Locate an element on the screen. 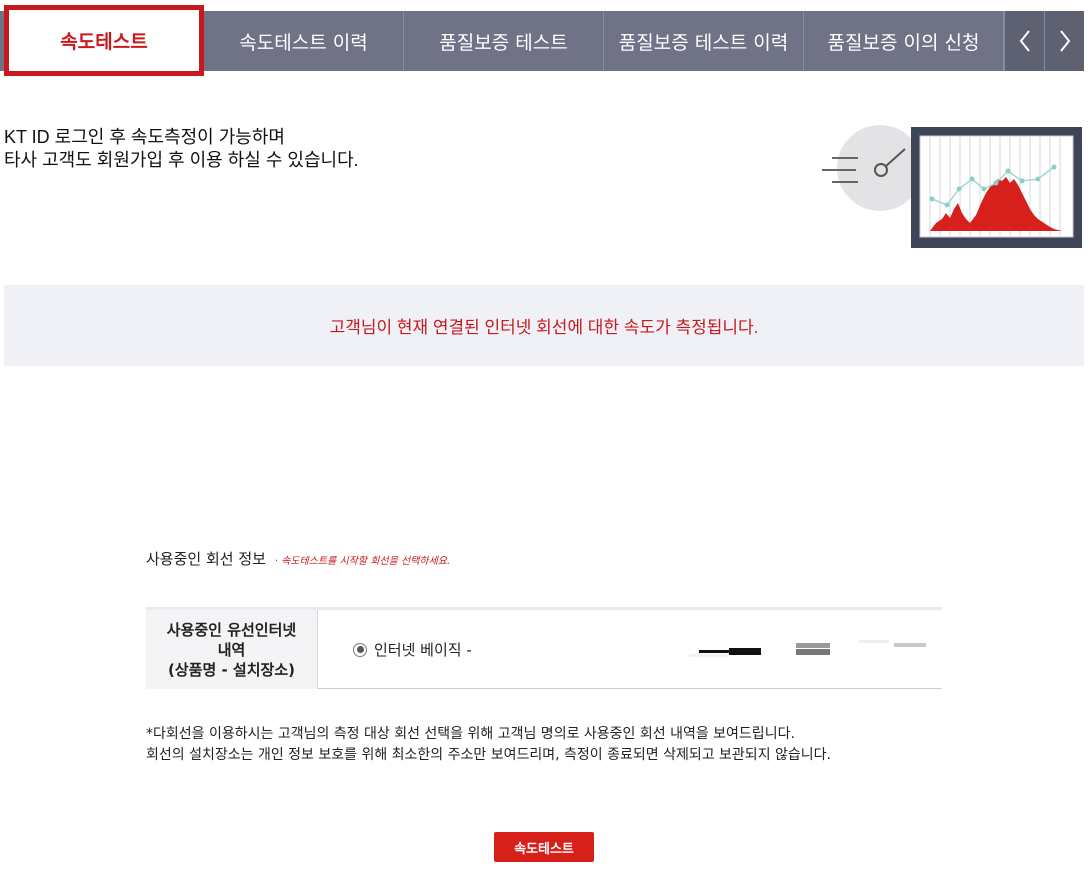 Image resolution: width=1090 pixels, height=883 pixels. tab-speed-test: 속도테스트 is located at coordinates (104, 40).